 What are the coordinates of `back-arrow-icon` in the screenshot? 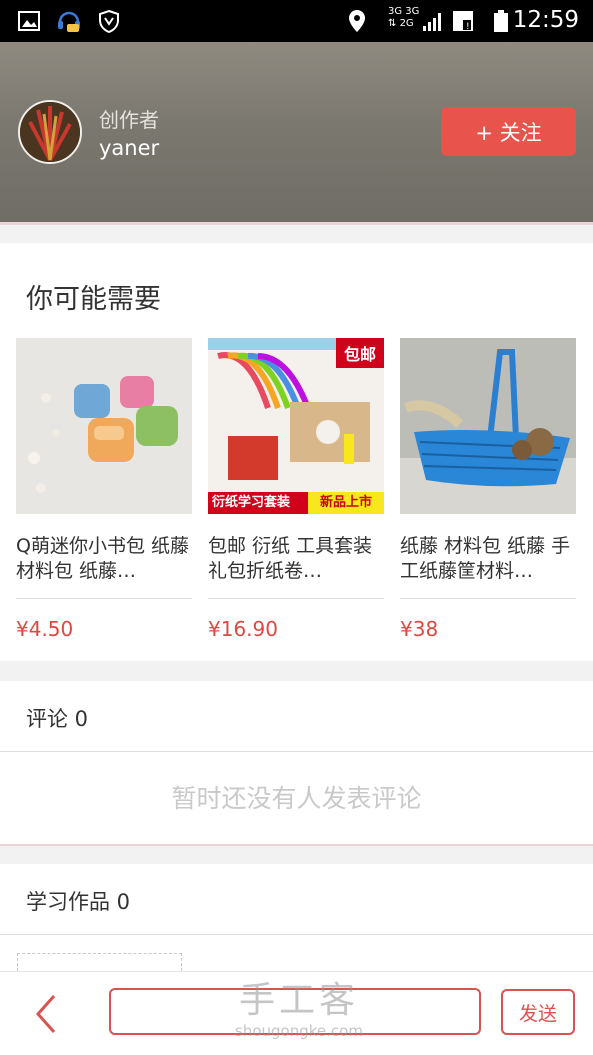 It's located at (45, 1014).